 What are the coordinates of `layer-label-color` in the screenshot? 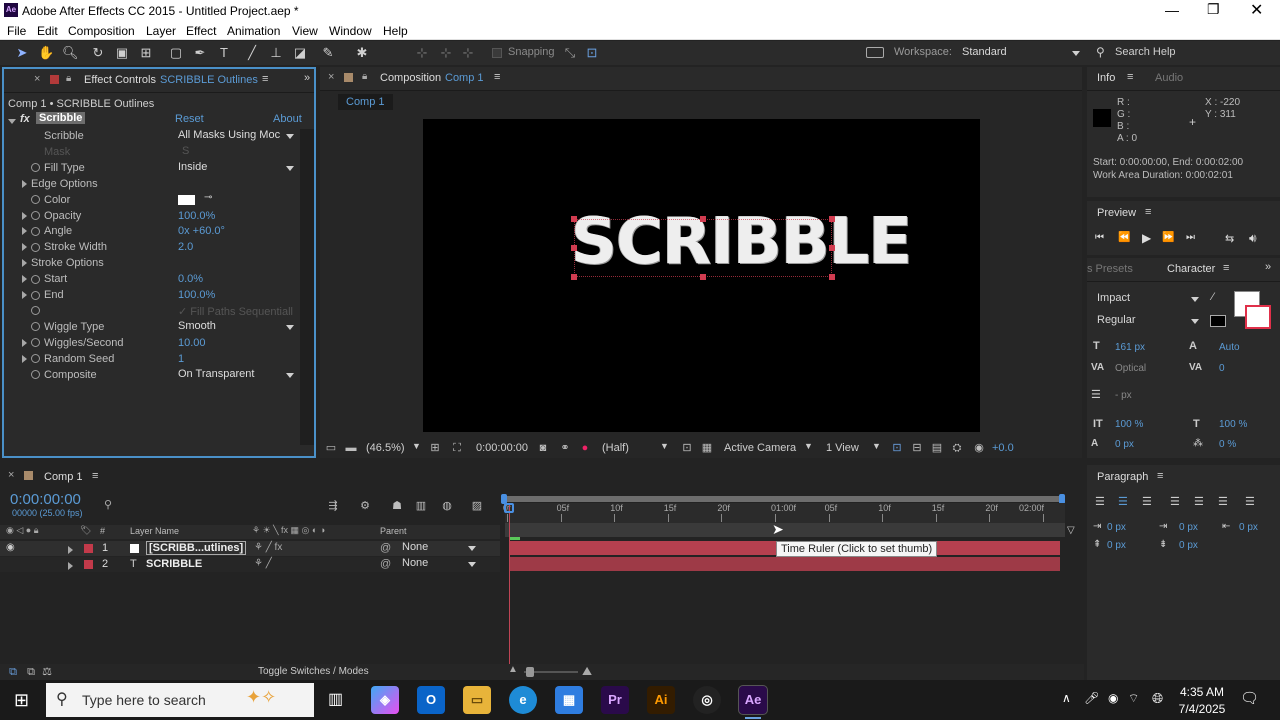 It's located at (88, 548).